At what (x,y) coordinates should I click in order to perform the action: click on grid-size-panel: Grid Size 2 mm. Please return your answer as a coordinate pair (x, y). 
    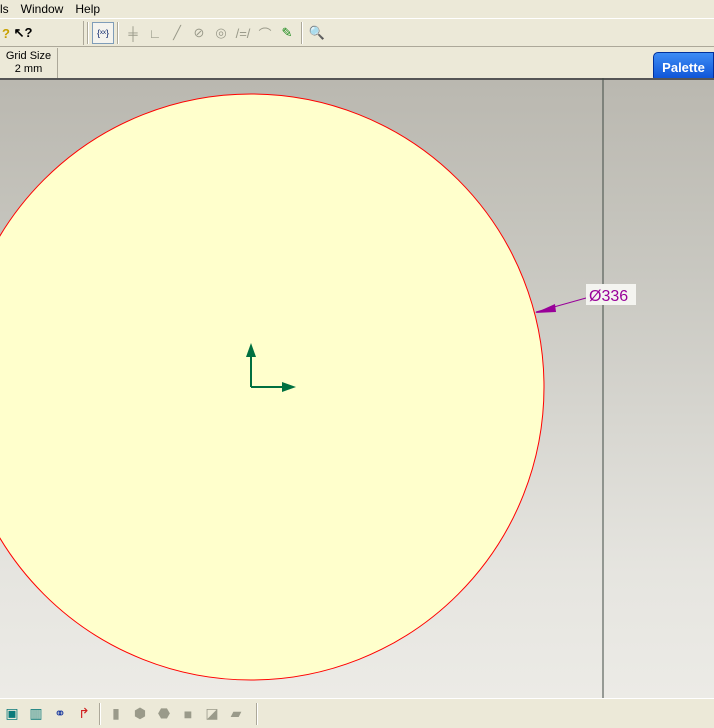
    Looking at the image, I should click on (29, 63).